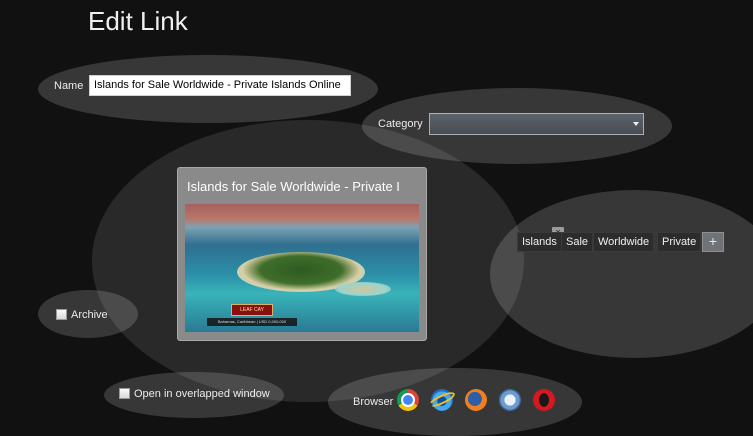 This screenshot has width=753, height=436. I want to click on page-title: Edit Link, so click(138, 21).